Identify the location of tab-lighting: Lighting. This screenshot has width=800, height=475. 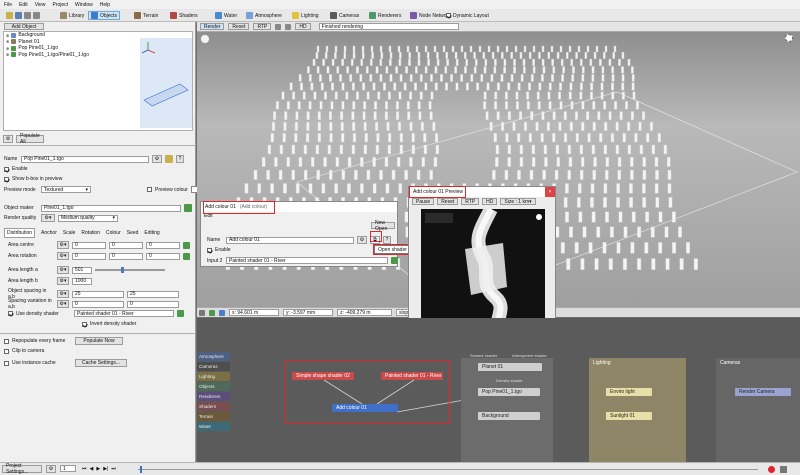
(305, 15).